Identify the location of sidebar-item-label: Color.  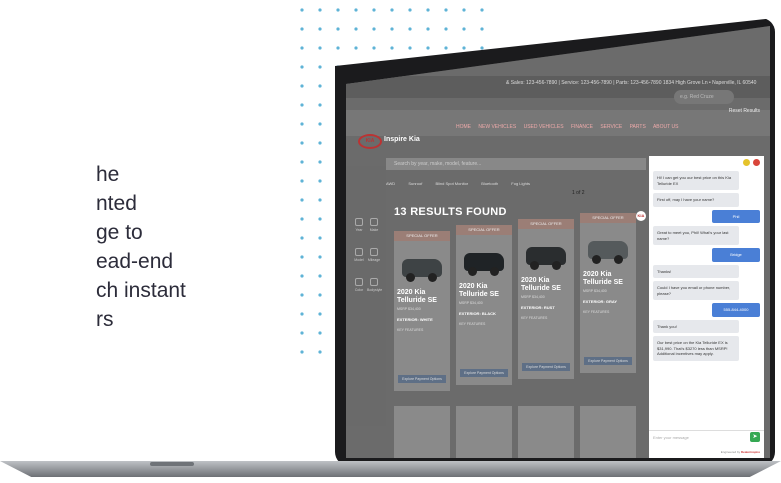
(359, 290).